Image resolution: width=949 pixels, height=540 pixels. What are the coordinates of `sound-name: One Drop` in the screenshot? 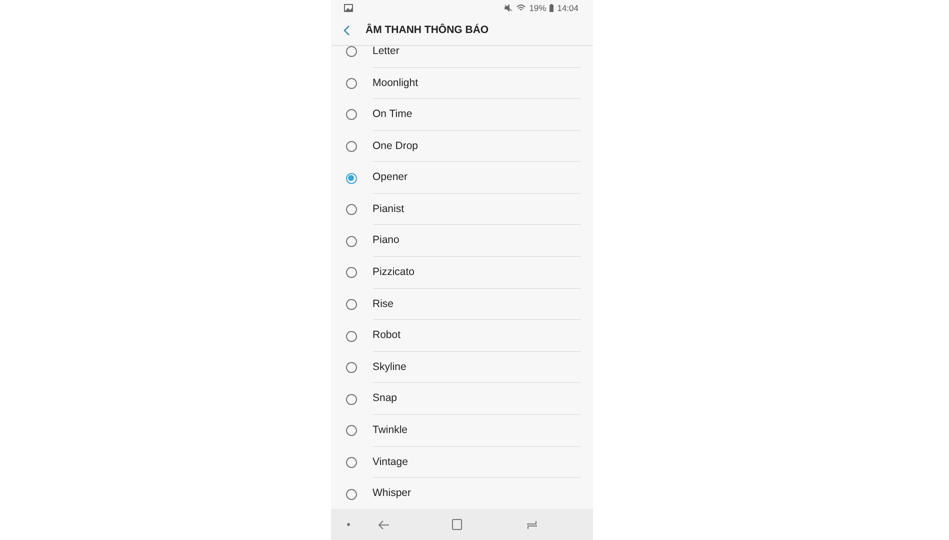 It's located at (476, 146).